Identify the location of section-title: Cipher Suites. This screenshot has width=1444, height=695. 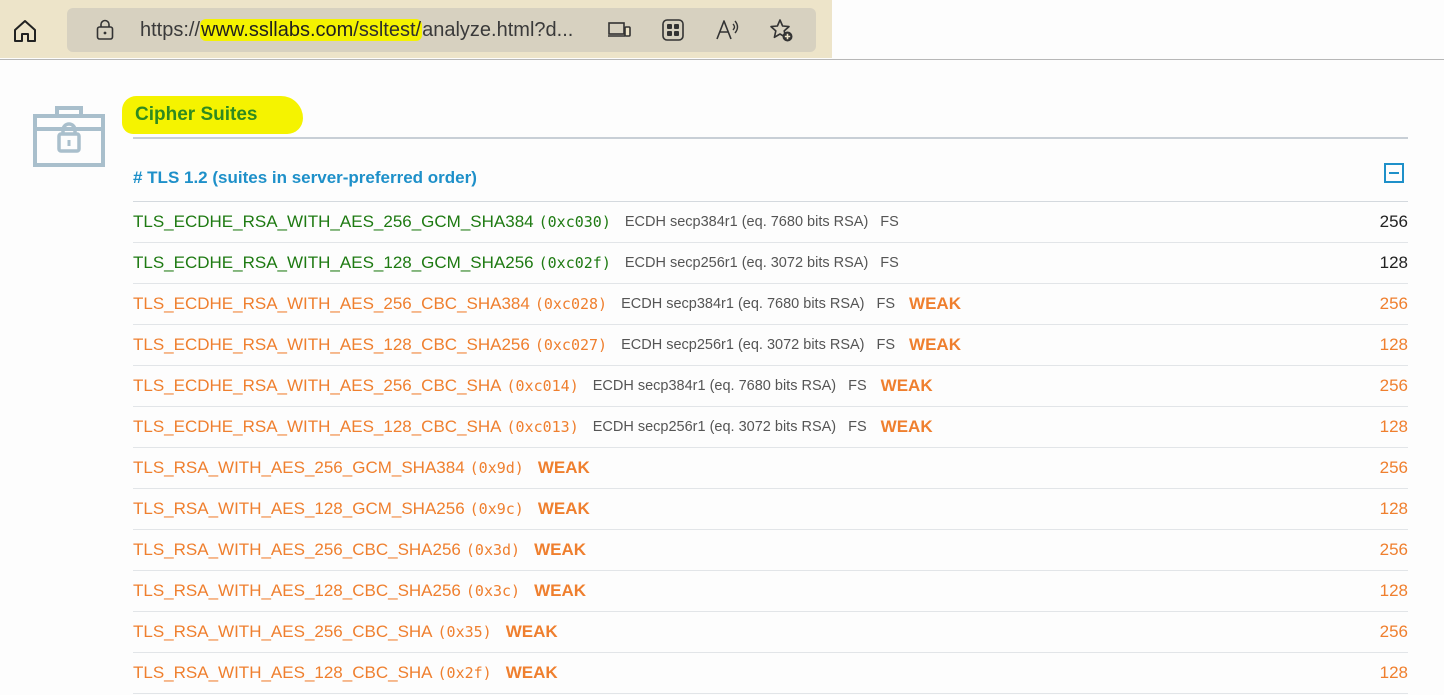
(213, 115).